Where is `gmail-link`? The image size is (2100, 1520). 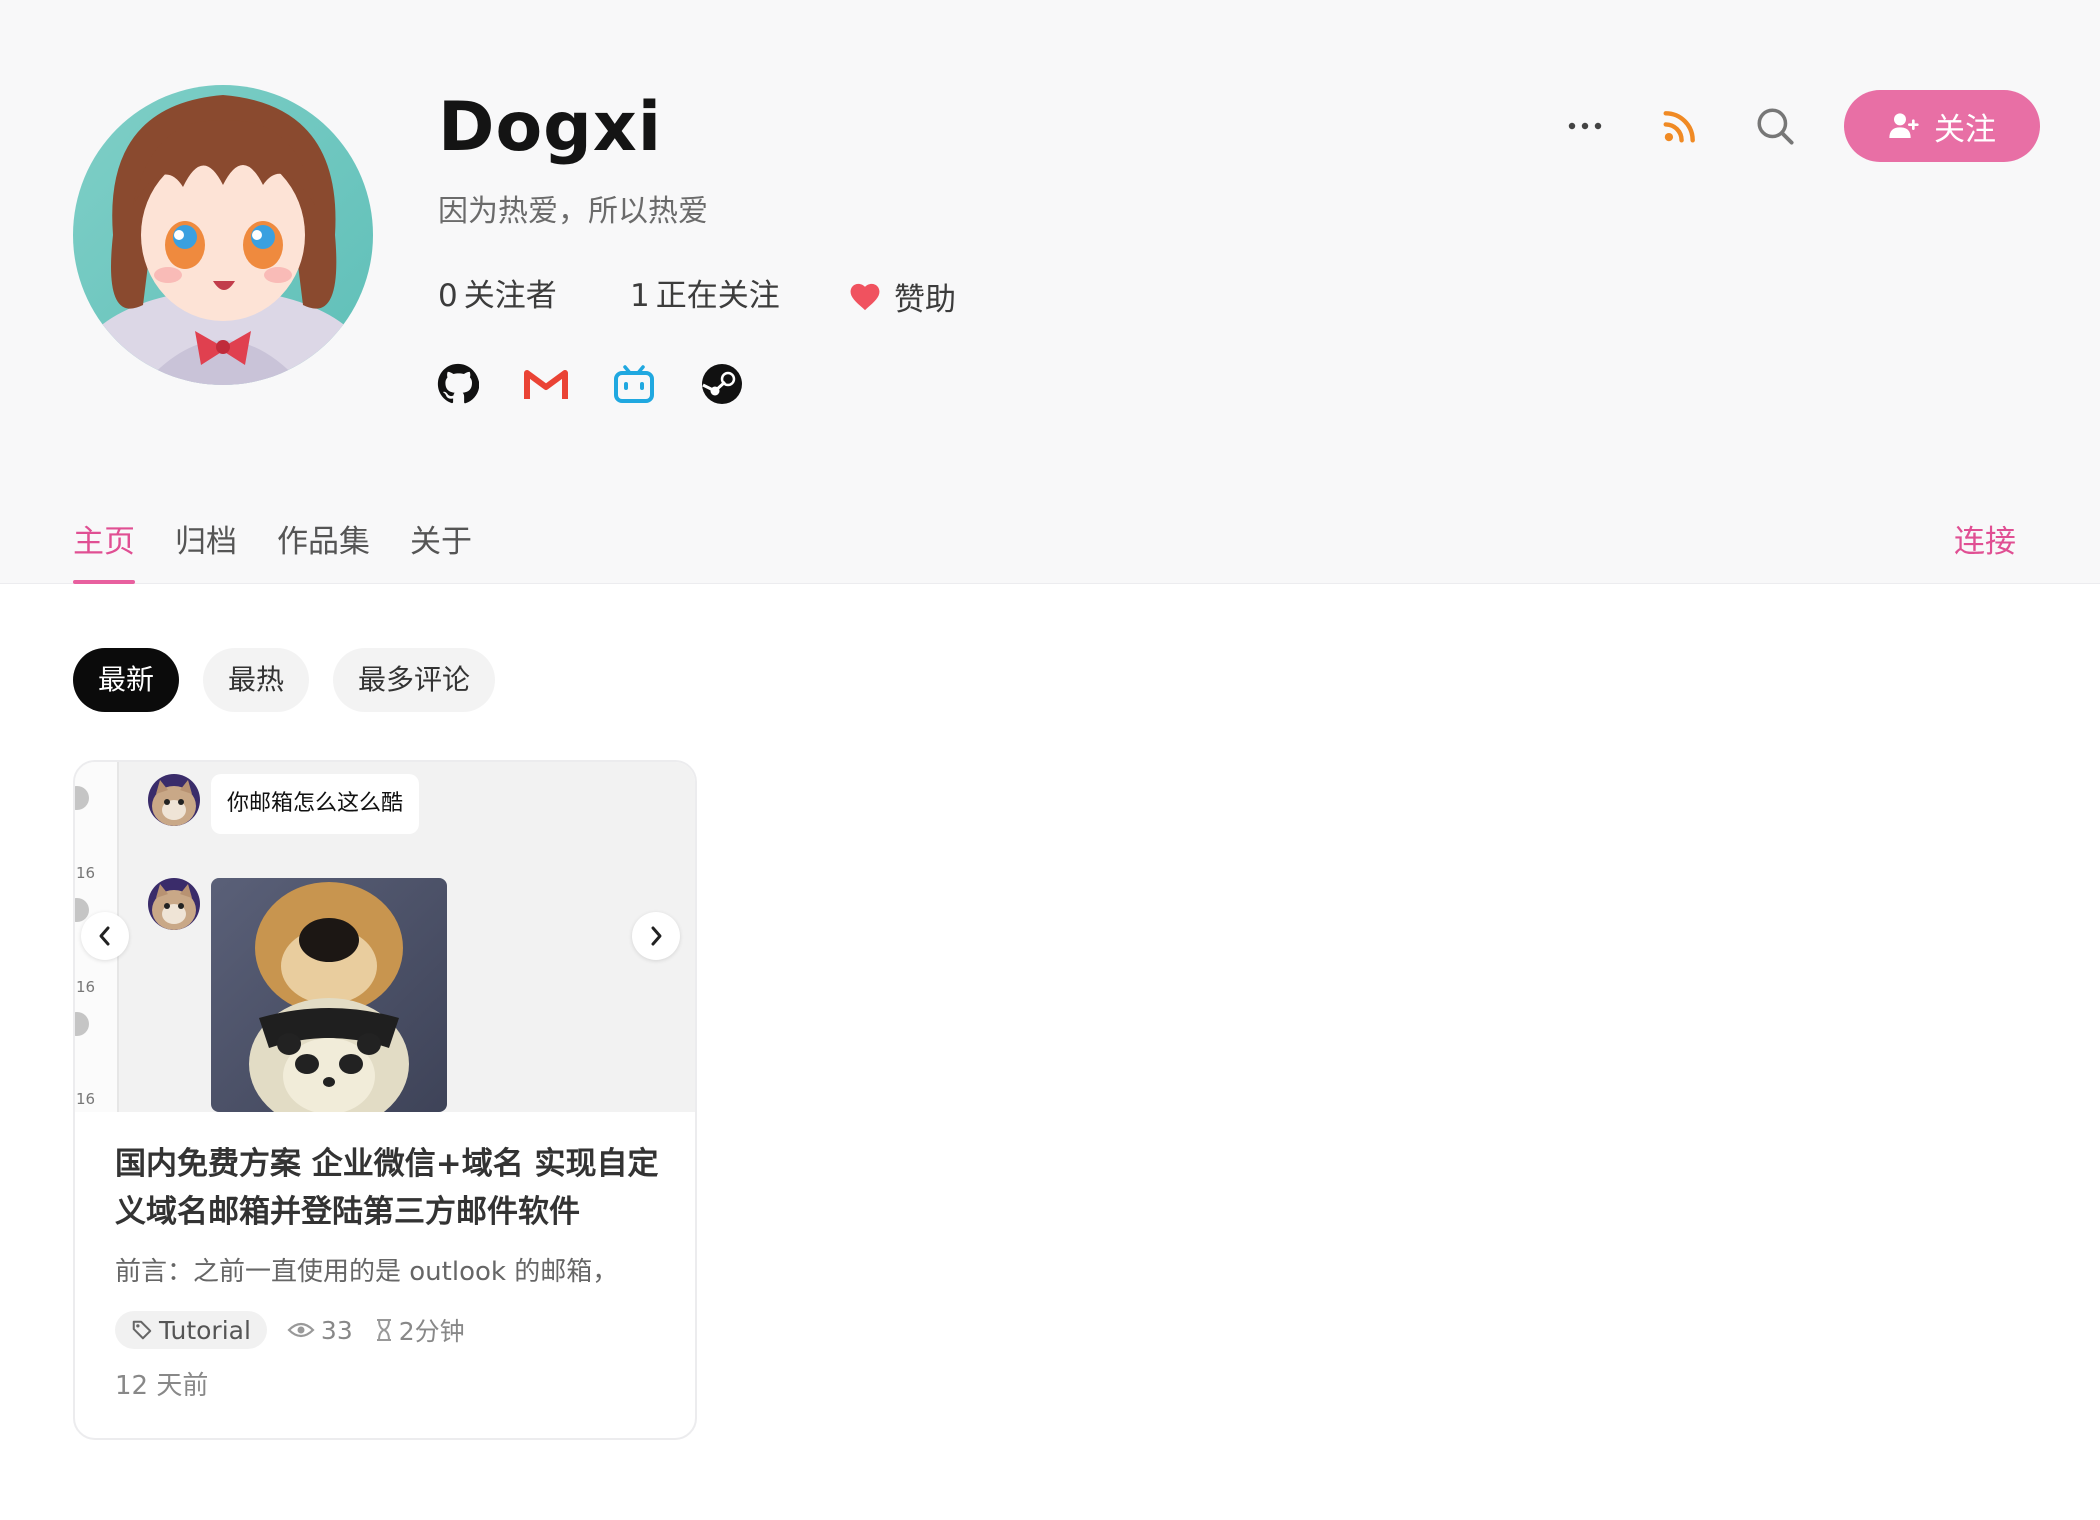
gmail-link is located at coordinates (546, 384).